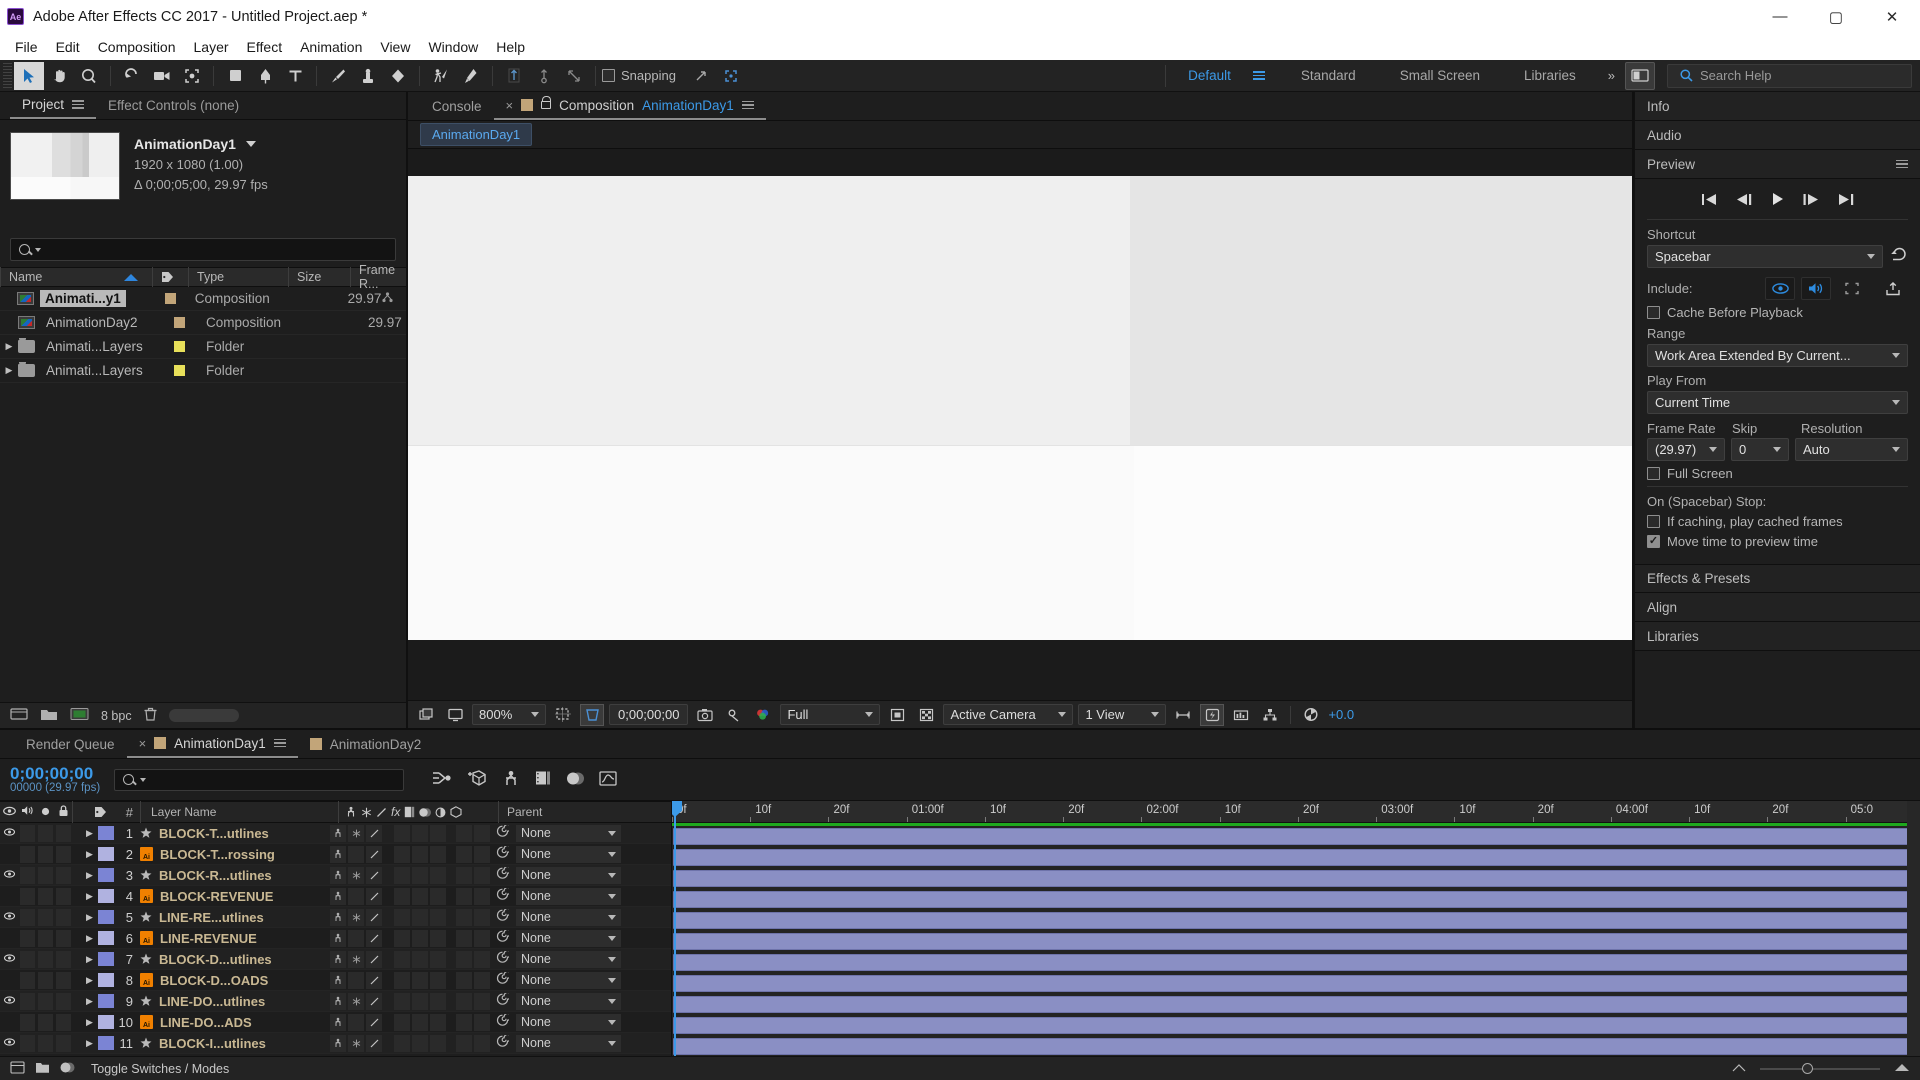 This screenshot has height=1080, width=1920. I want to click on close-button: ✕, so click(1892, 16).